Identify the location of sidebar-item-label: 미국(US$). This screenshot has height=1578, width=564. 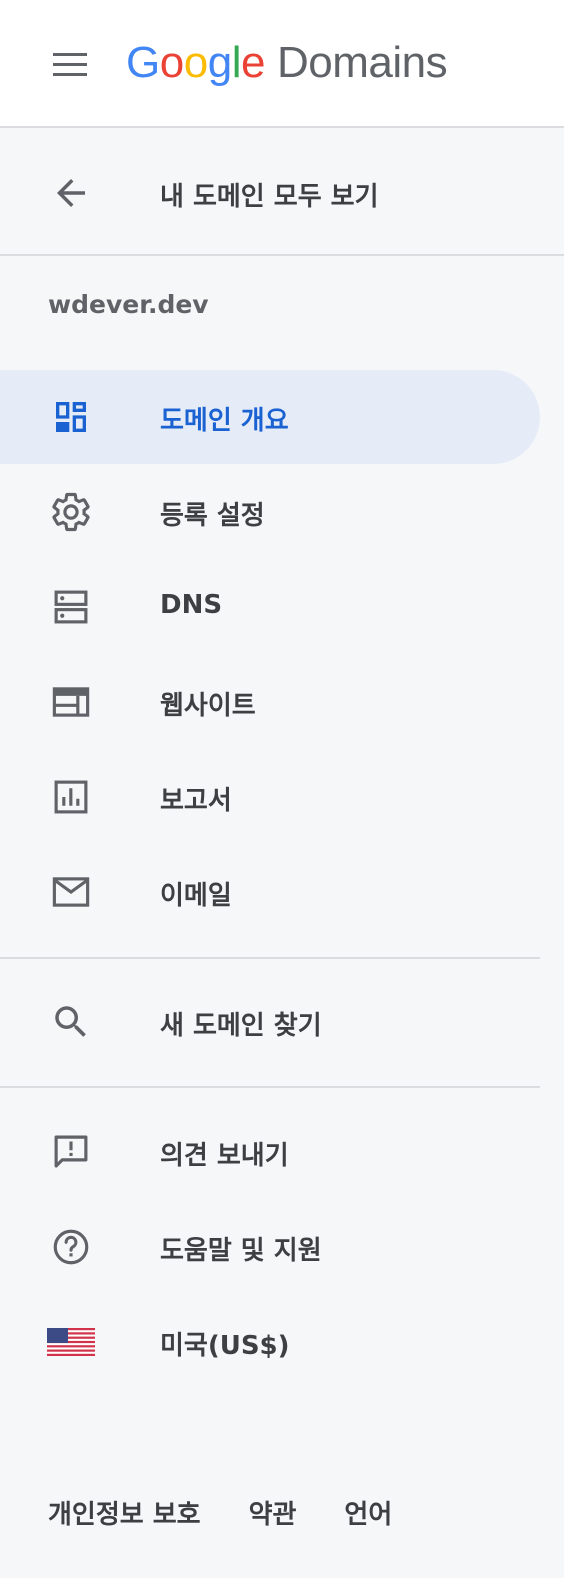
(225, 1346).